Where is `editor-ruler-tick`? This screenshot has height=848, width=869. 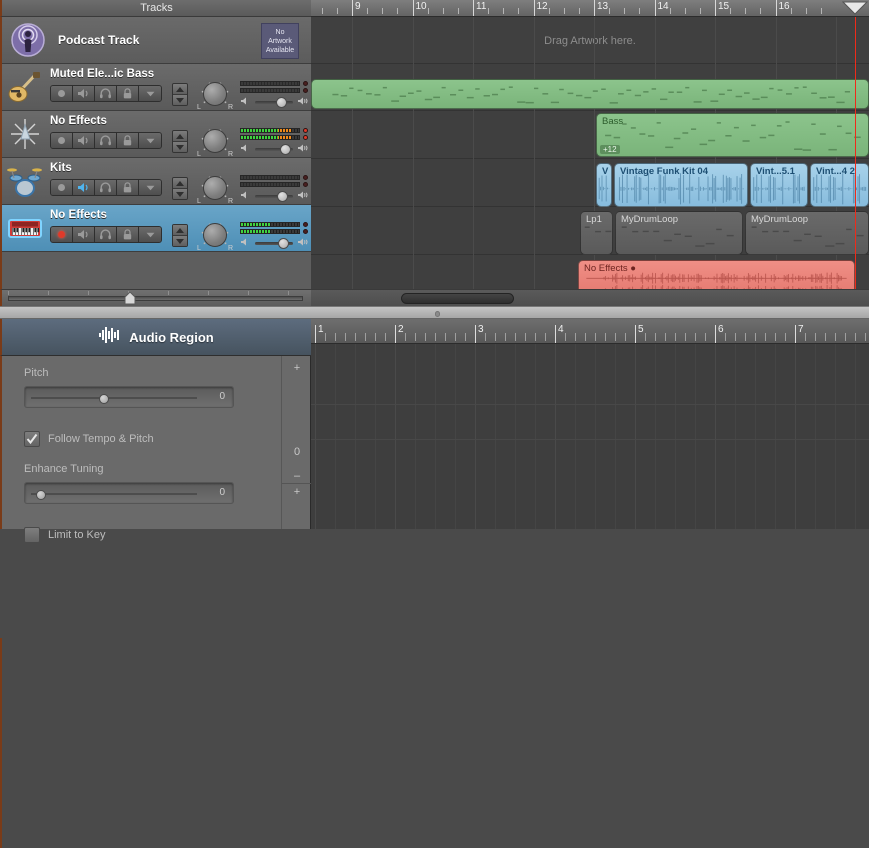
editor-ruler-tick is located at coordinates (845, 337).